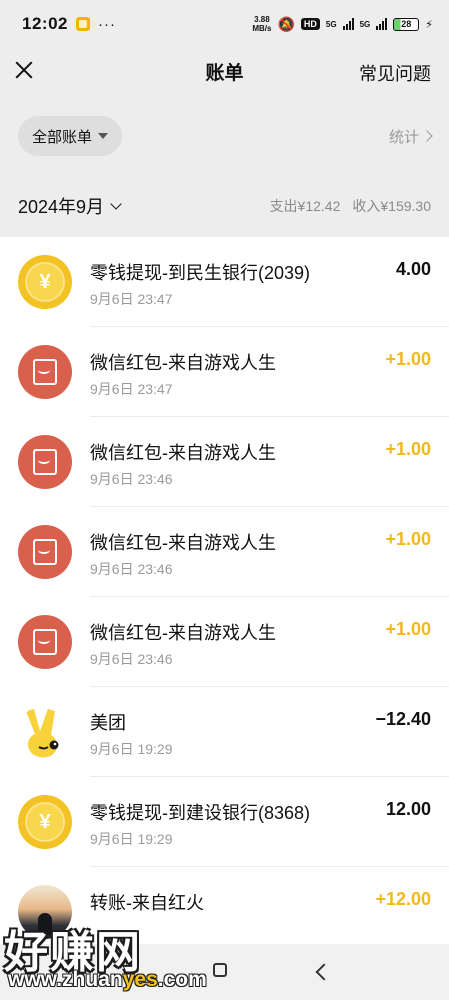 The height and width of the screenshot is (1000, 449). I want to click on transaction-row: 微信红包-来自游戏人生 9月6日 23:47 +1.00, so click(224, 372).